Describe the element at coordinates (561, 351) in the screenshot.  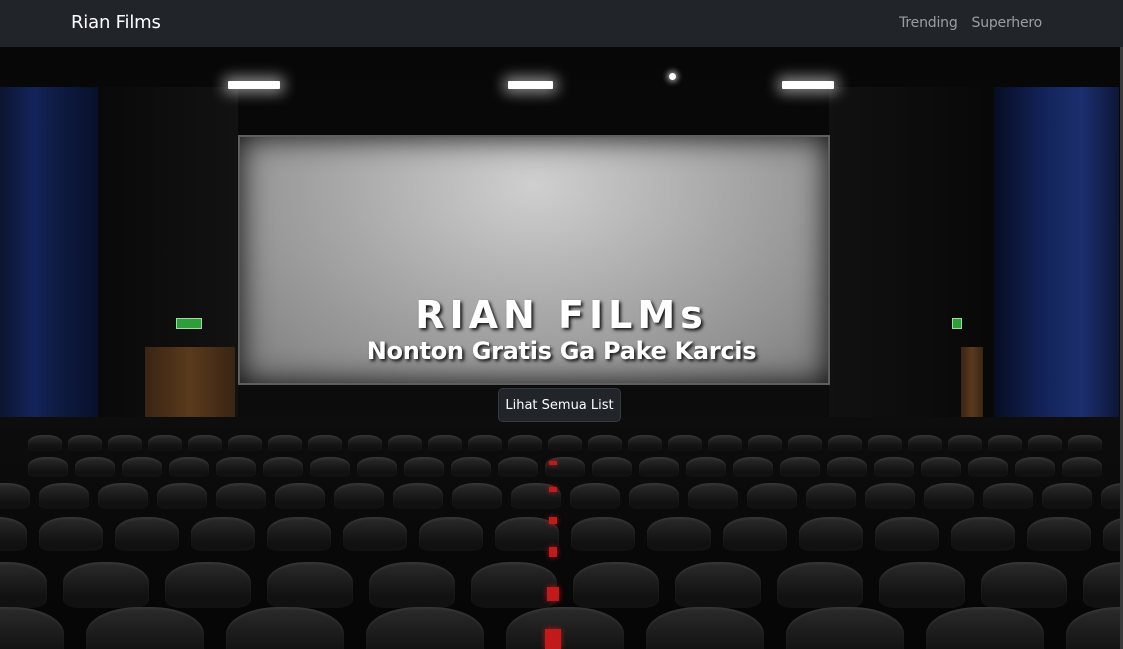
I see `hero-subtitle: Nonton Gratis Ga Pake Karcis` at that location.